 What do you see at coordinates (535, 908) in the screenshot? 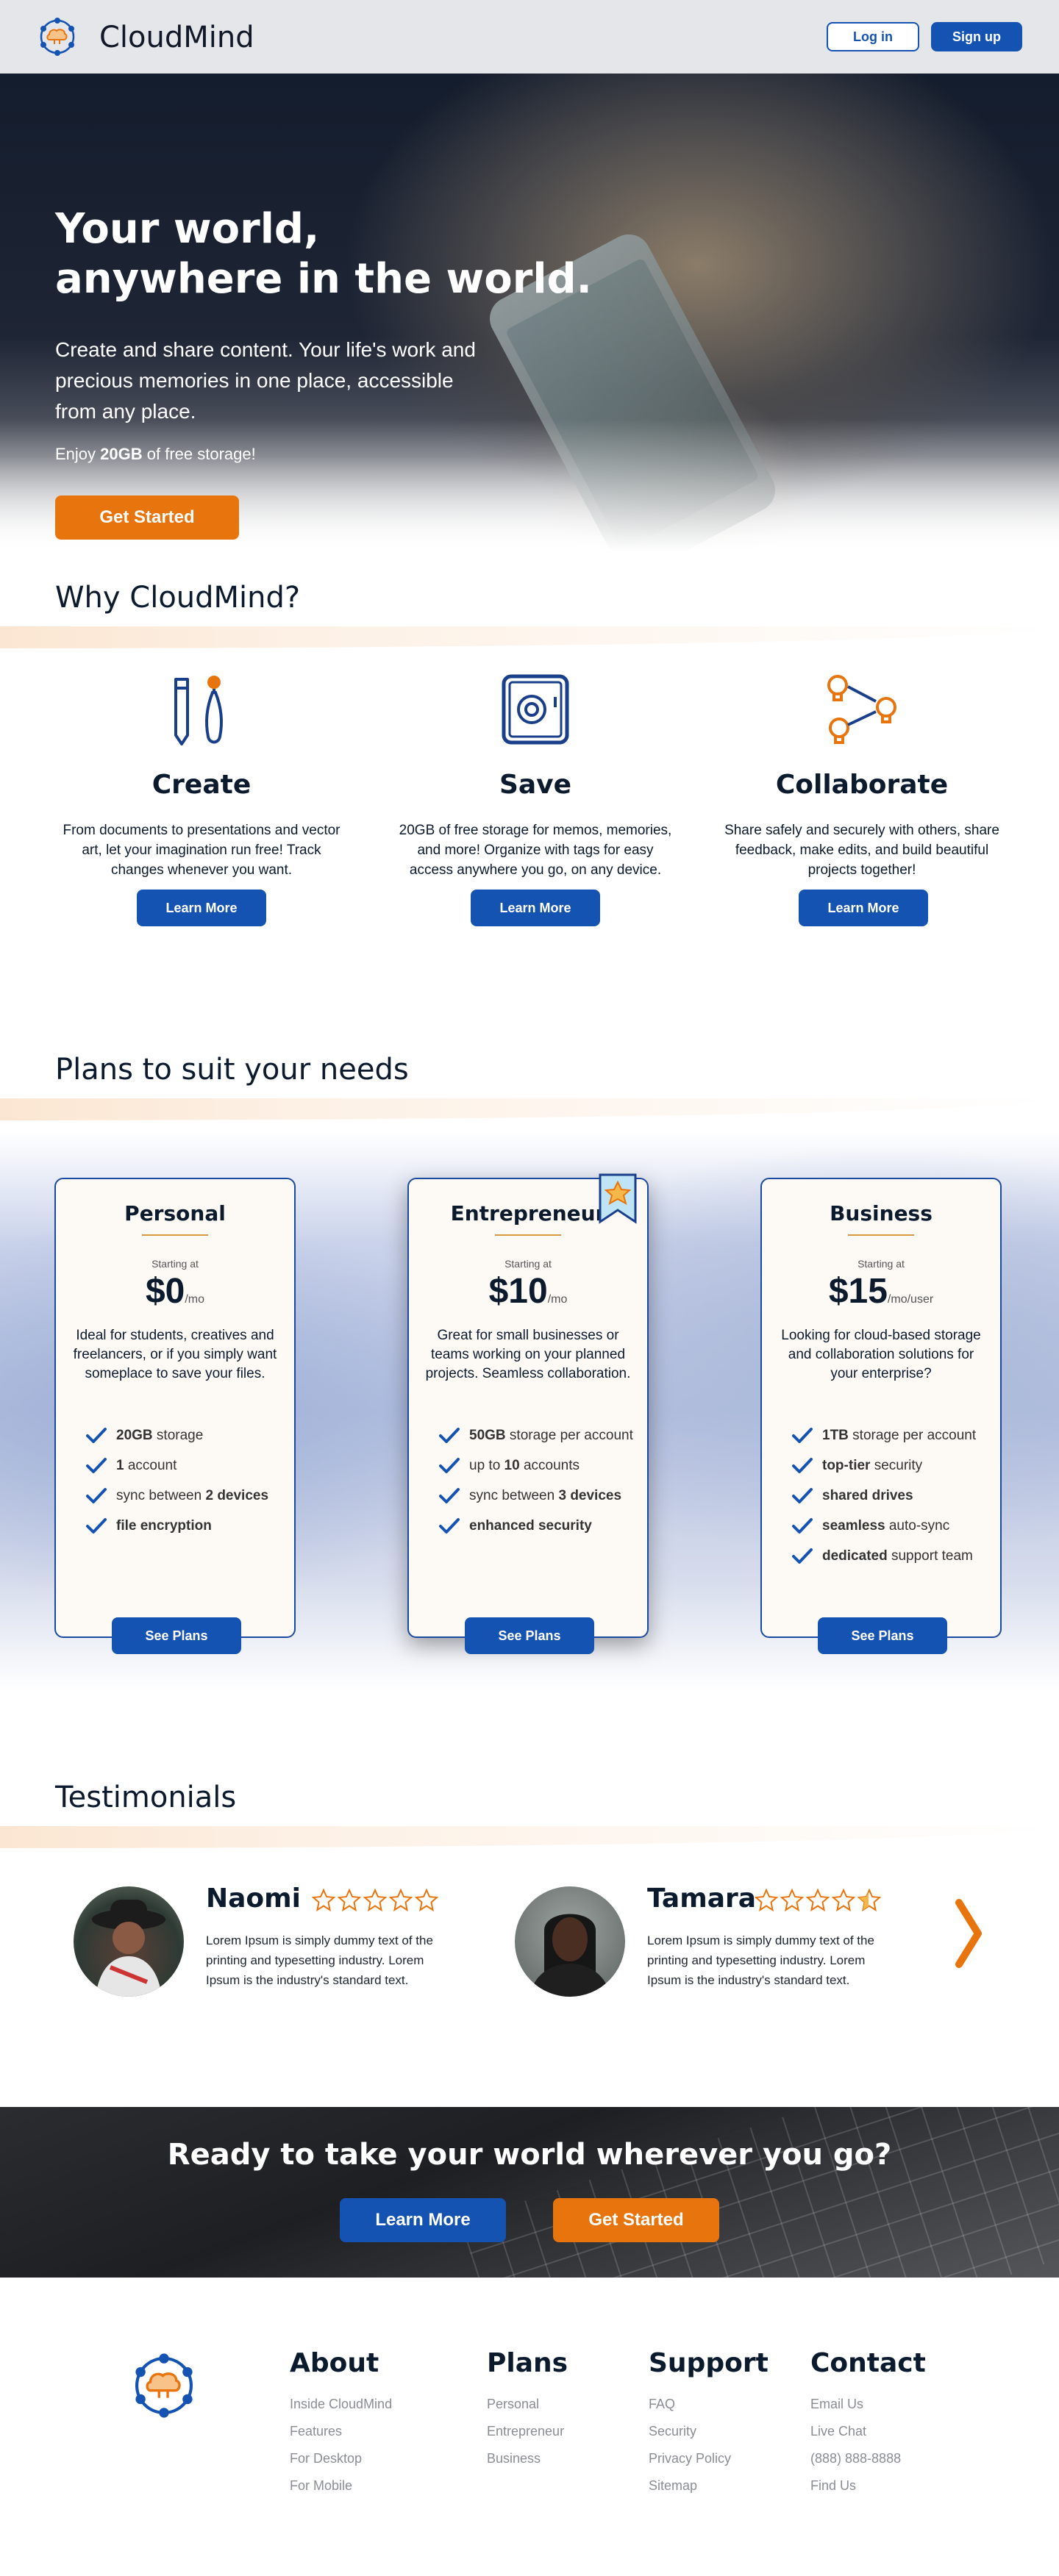
I see `learn-more-save-button: Learn More` at bounding box center [535, 908].